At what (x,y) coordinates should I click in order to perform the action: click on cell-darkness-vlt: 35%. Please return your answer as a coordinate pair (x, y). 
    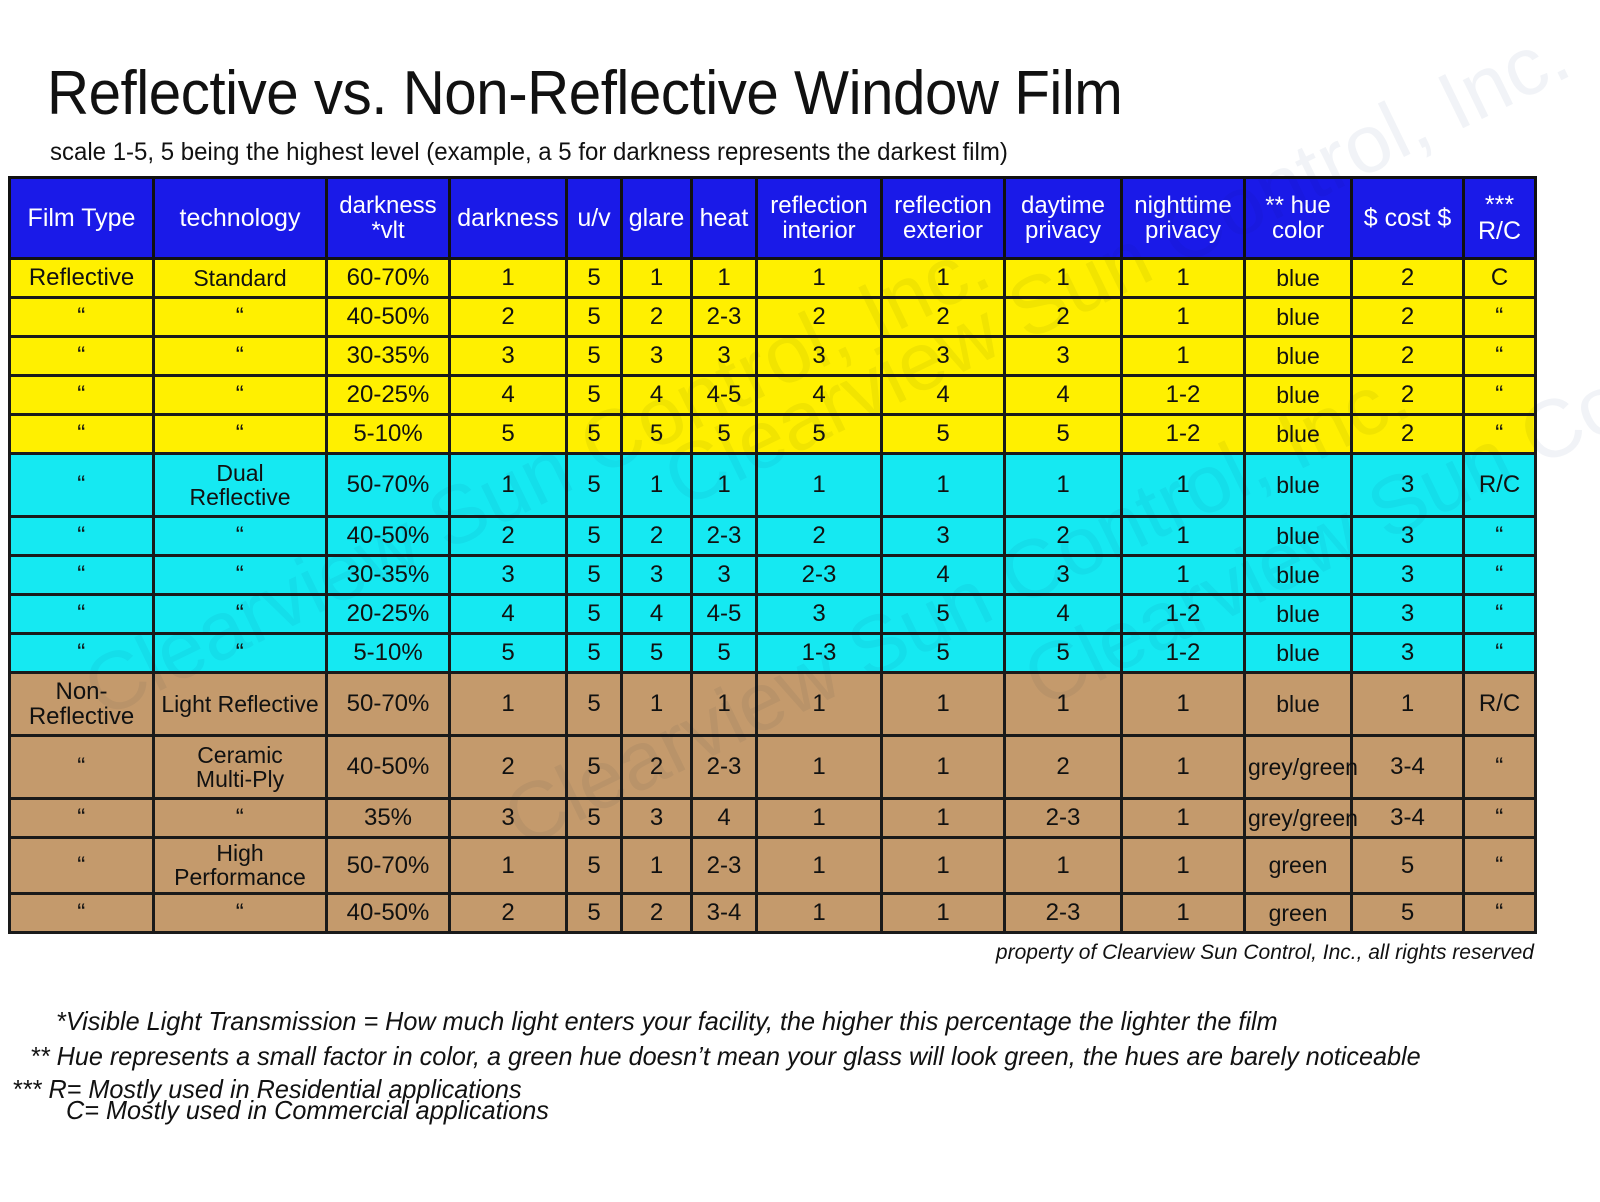
    Looking at the image, I should click on (388, 818).